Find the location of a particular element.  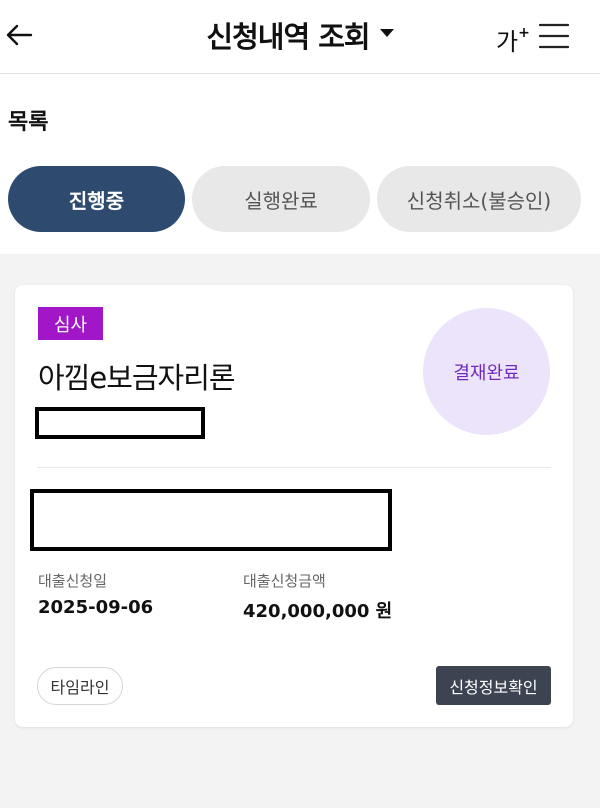

application-date-value: 2025-09-06 is located at coordinates (96, 607).